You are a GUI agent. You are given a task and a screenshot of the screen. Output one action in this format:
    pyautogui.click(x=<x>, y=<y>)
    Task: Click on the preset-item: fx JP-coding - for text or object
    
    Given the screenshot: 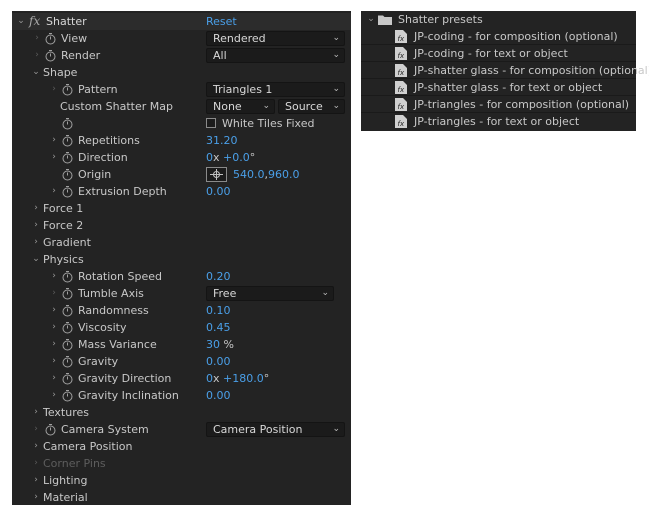 What is the action you would take?
    pyautogui.click(x=498, y=53)
    